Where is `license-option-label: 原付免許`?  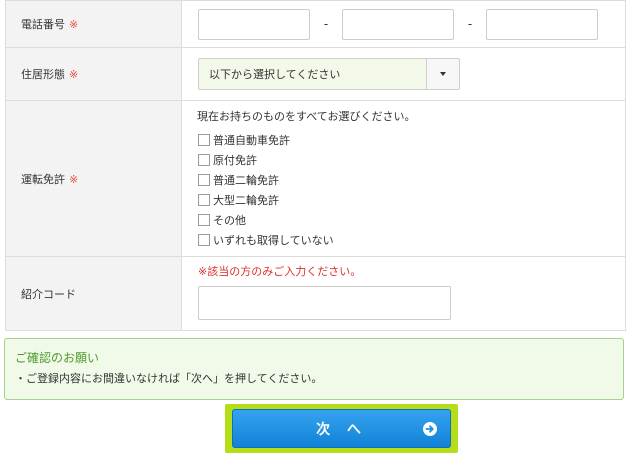 license-option-label: 原付免許 is located at coordinates (235, 160).